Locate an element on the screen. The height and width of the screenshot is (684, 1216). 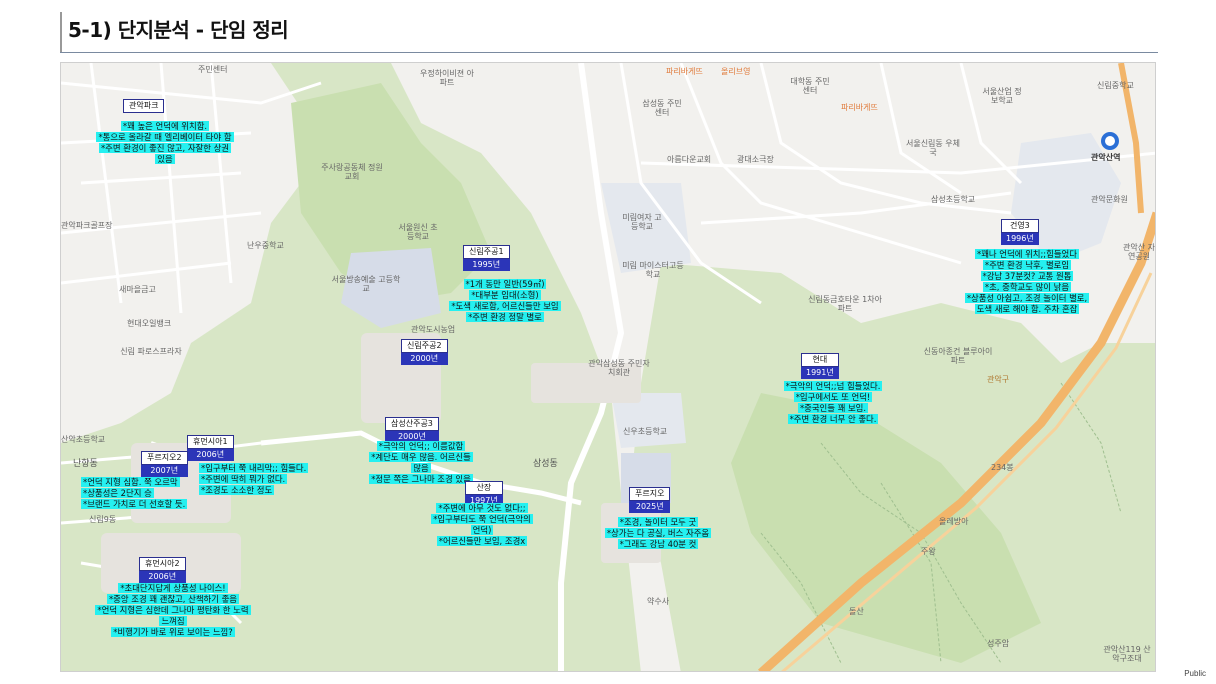
title-accent-bar is located at coordinates (61, 32).